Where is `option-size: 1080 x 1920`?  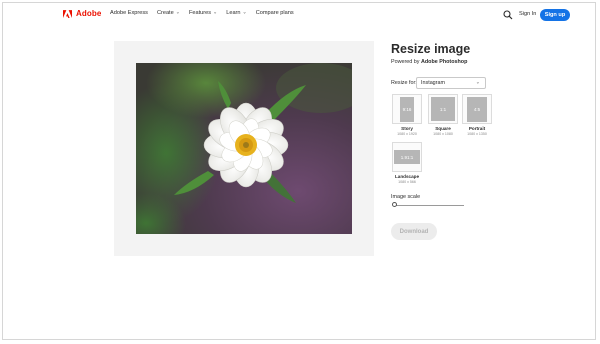
option-size: 1080 x 1920 is located at coordinates (407, 134).